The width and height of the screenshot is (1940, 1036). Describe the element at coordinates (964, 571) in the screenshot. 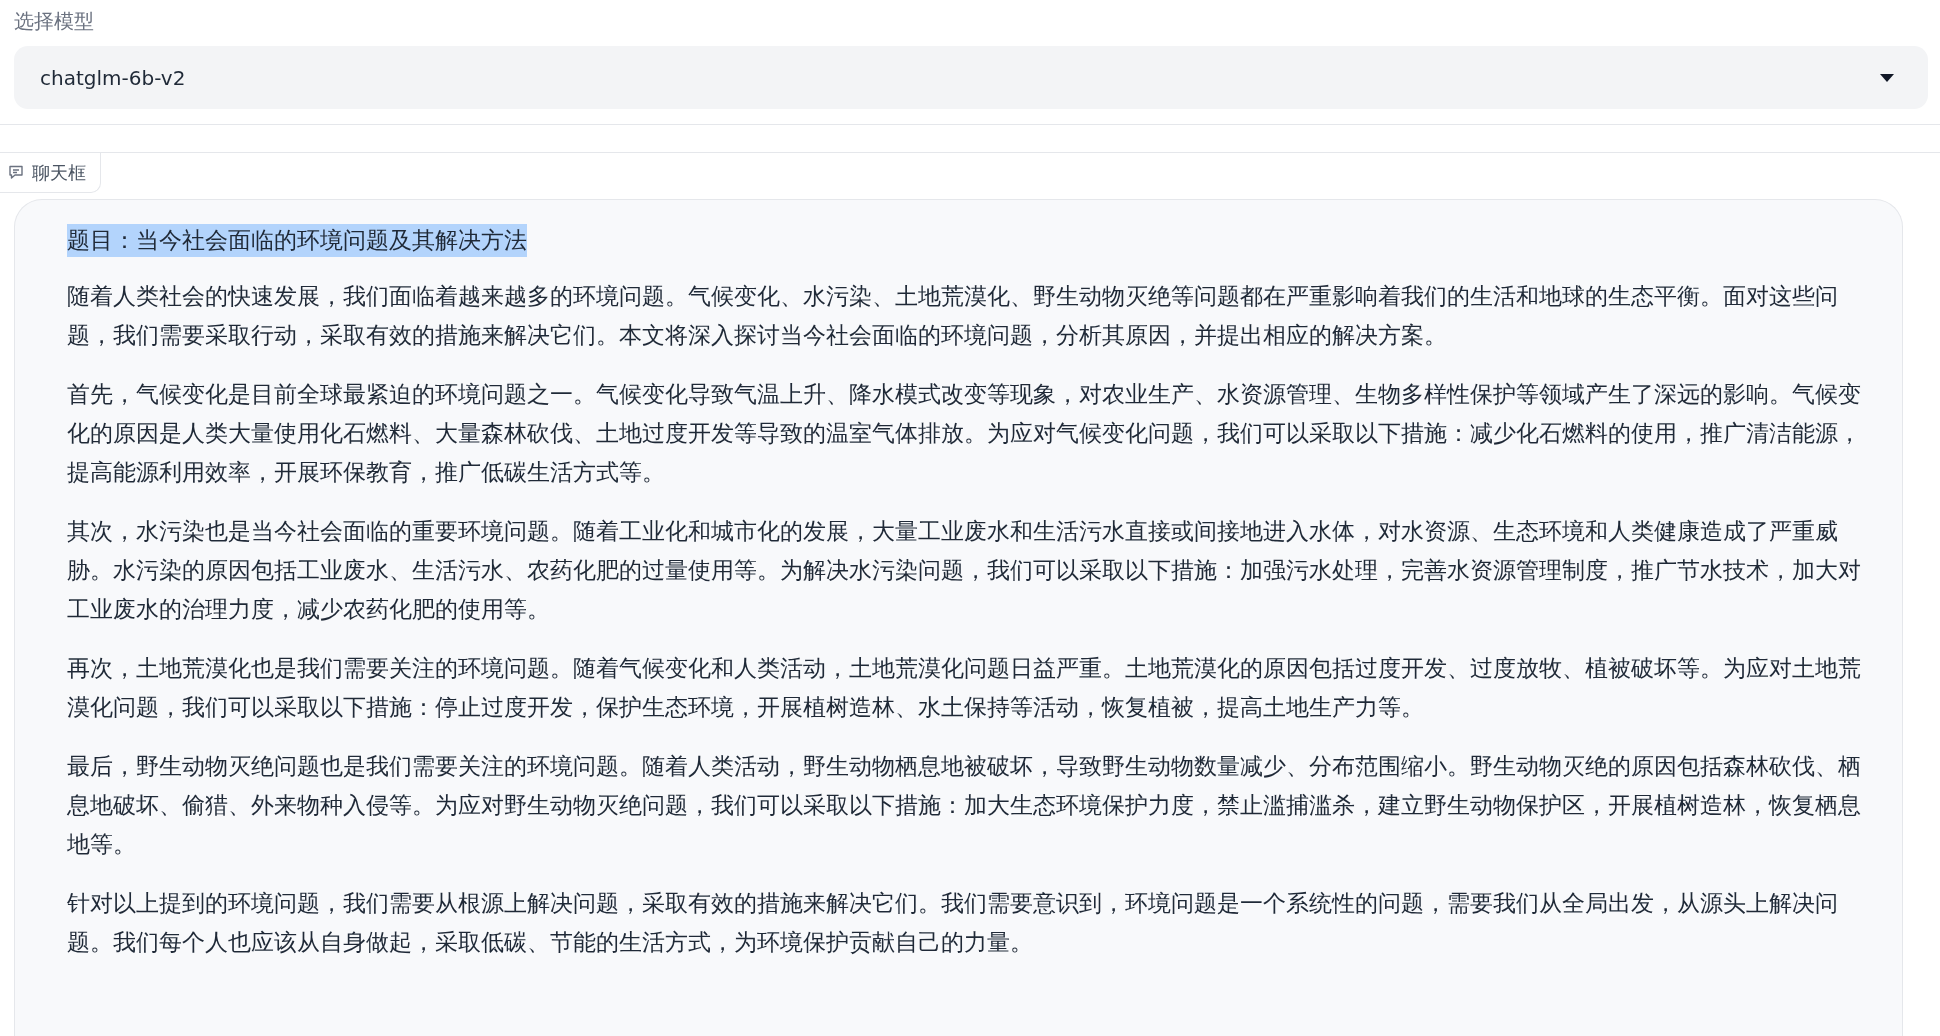

I see `message-paragraph: 其次，水污染也是当今社会面临的重要环境问题。随着工业化和城市化的发展，大量工业废水和生活污水直接或间接地进入水体，对水资源、生态环境和人类健康造成了严重威胁。水污染的原因包括工业废水、生活污水、农药化肥的过量使用等。为解决水污染问题，我们可以采取以下措施：加强污水处理，完善水资源管理制度，推广节水技术，加大对工业废水的治理力度，减少农药化肥的使用等。` at that location.